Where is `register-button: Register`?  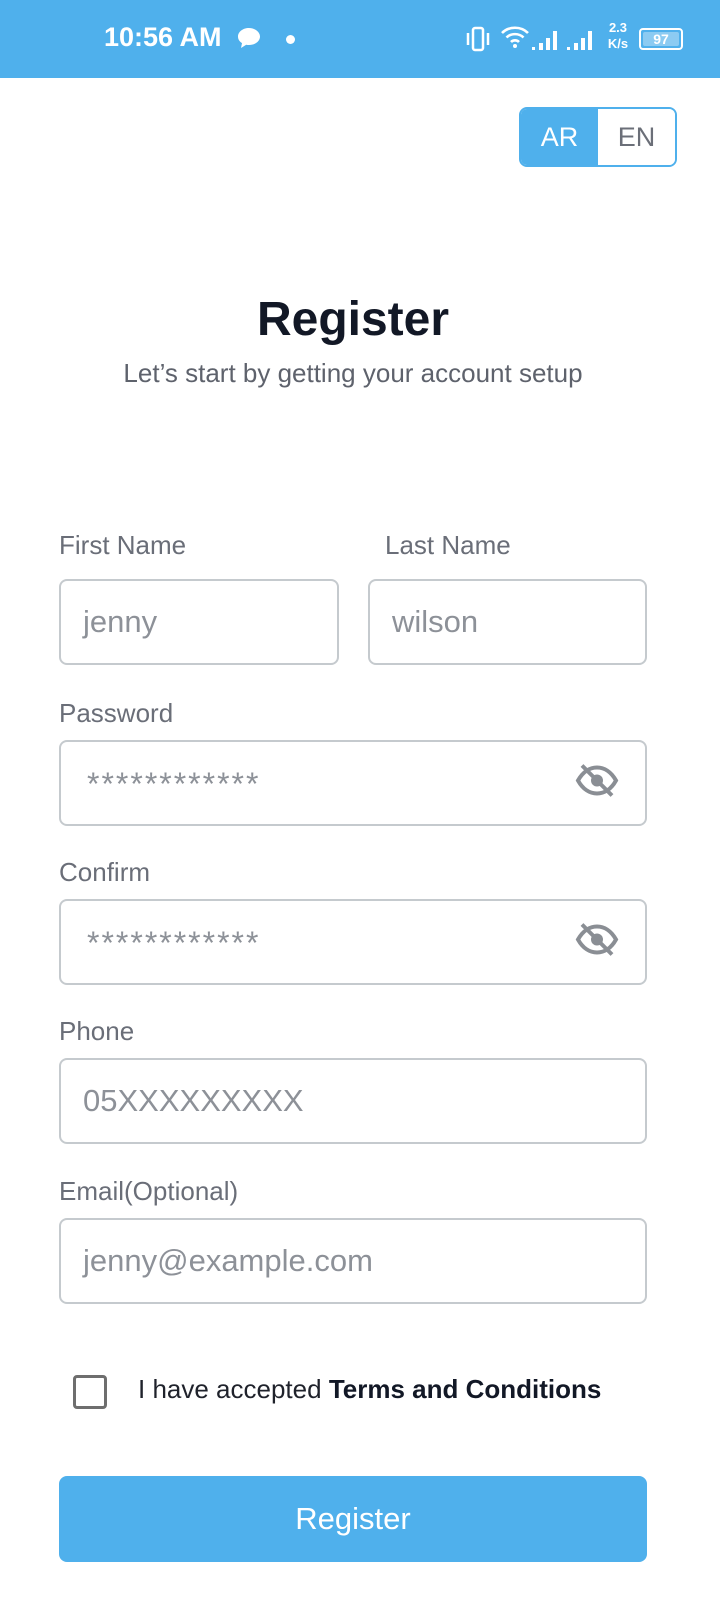 register-button: Register is located at coordinates (353, 1519).